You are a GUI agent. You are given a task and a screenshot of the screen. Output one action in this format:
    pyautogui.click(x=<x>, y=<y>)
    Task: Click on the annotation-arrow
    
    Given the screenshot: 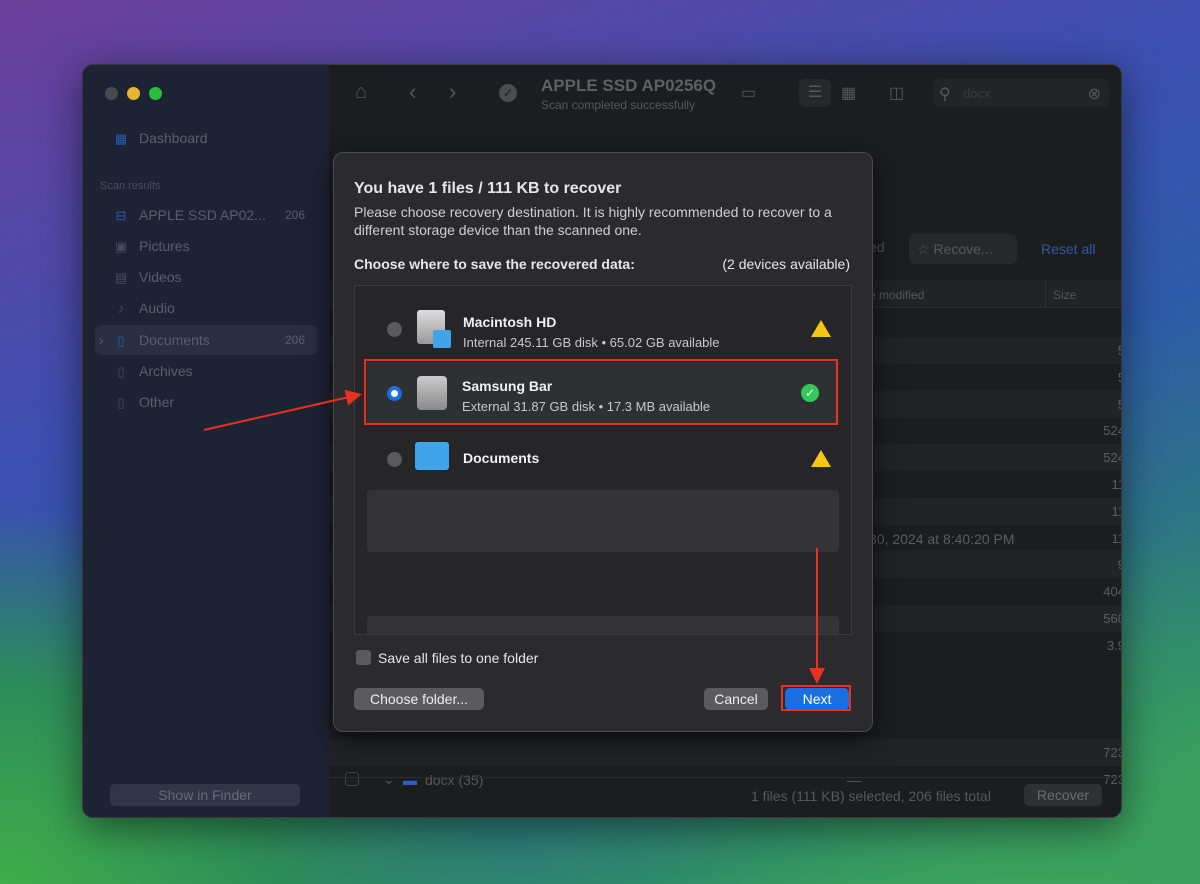 What is the action you would take?
    pyautogui.click(x=282, y=410)
    